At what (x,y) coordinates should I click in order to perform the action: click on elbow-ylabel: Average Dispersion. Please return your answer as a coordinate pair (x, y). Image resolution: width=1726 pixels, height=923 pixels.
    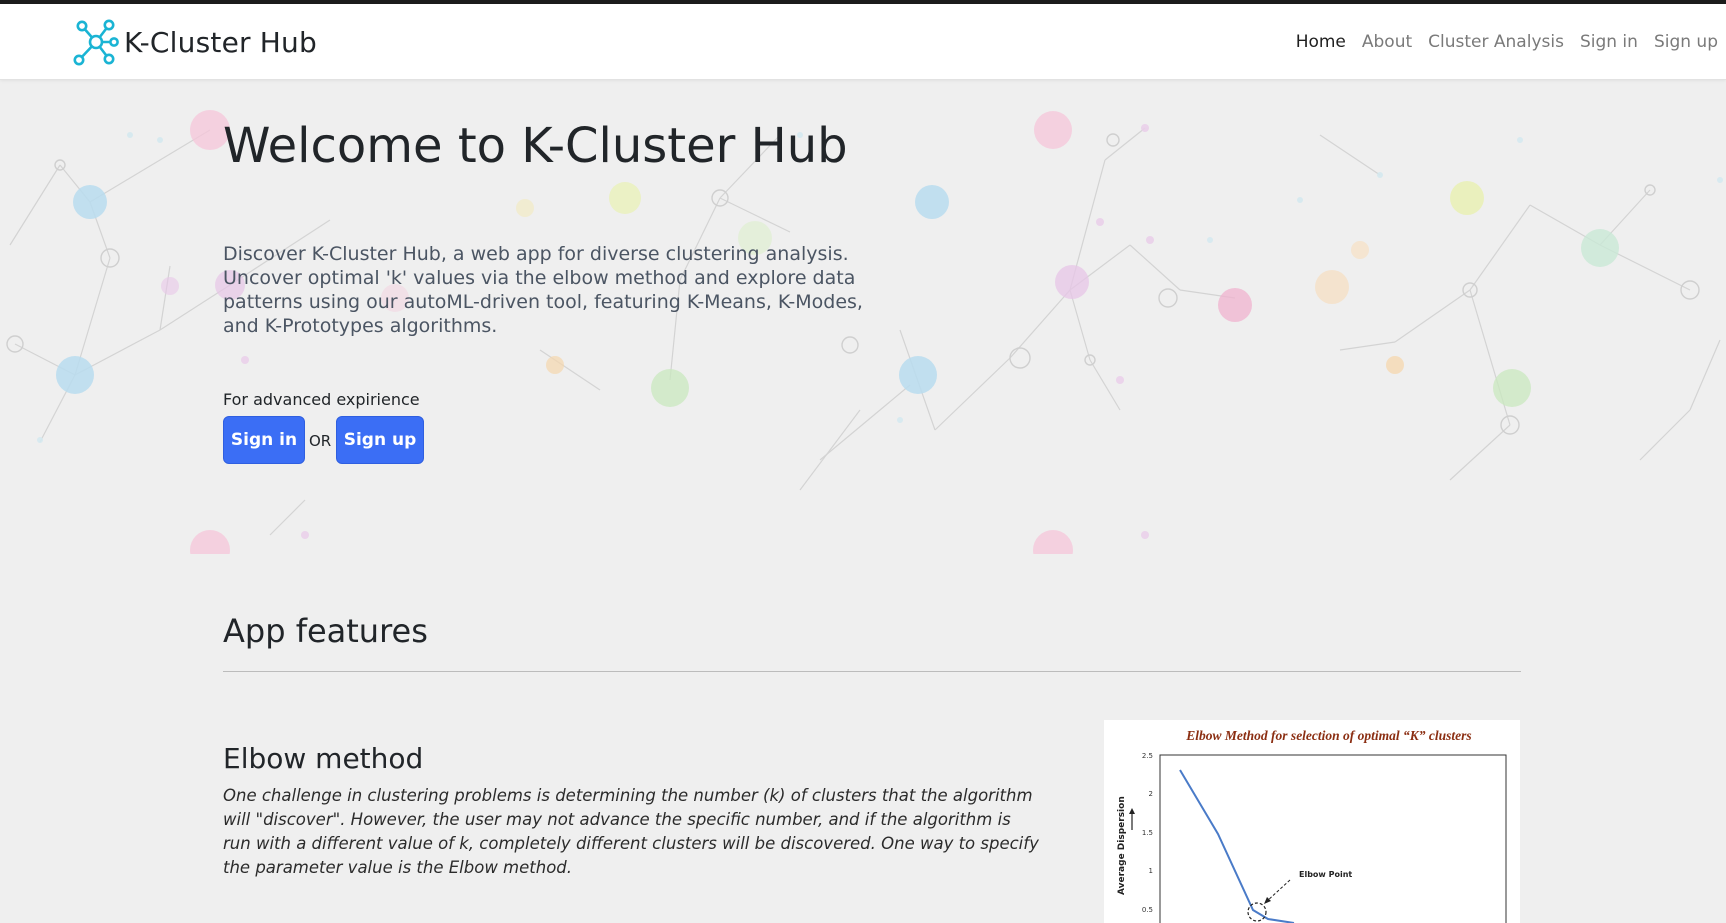
    Looking at the image, I should click on (1122, 845).